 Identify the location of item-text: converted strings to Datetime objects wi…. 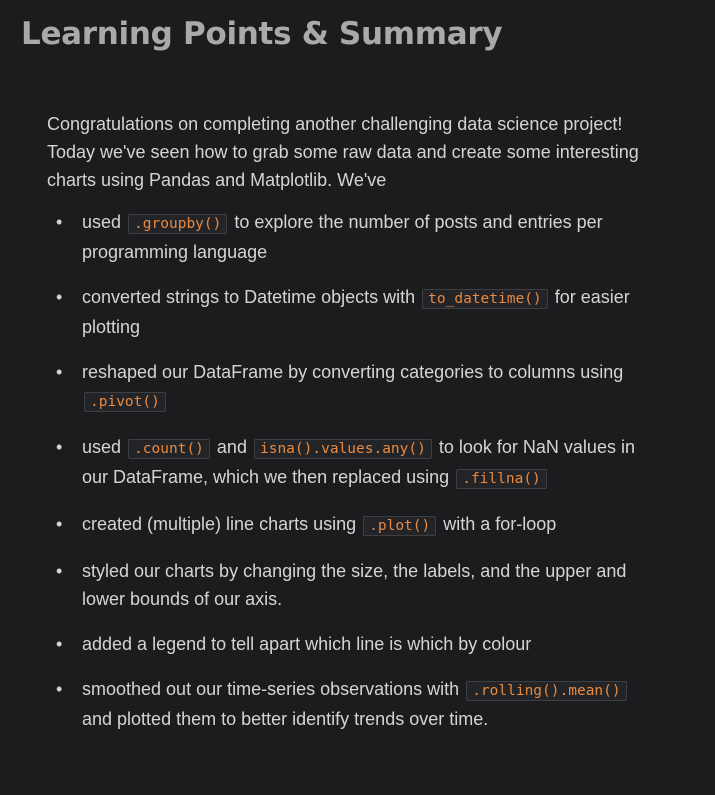
(249, 297).